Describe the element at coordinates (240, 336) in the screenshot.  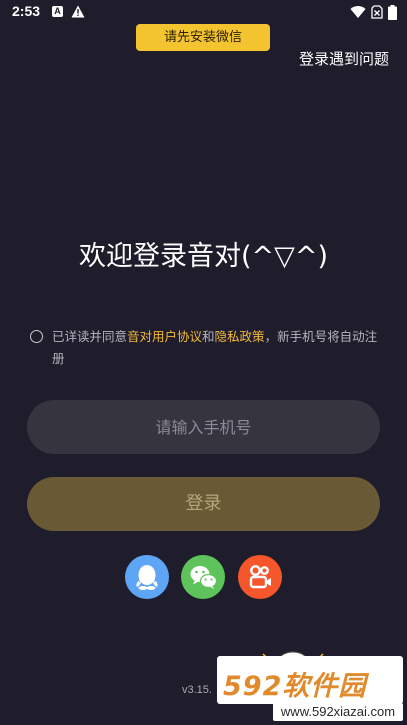
I see `privacy-policy-link: 隐私政策` at that location.